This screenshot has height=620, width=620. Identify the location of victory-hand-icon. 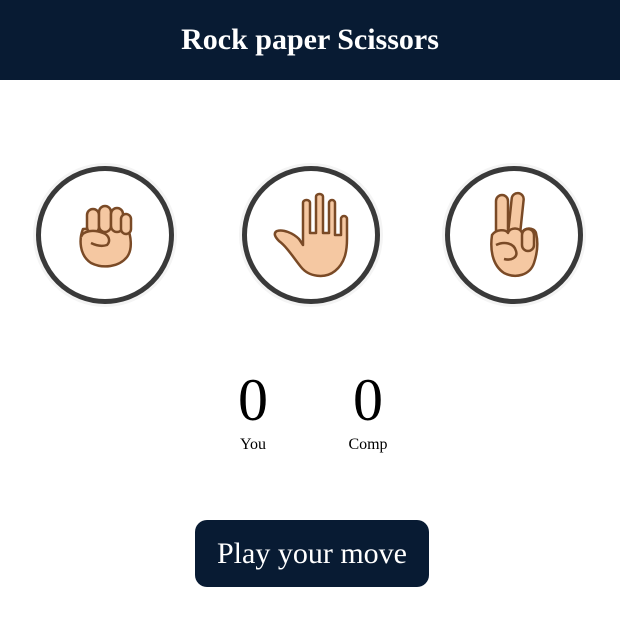
(514, 234).